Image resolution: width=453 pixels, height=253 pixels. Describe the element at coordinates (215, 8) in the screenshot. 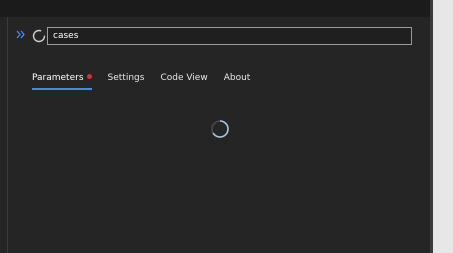

I see `top-bar` at that location.